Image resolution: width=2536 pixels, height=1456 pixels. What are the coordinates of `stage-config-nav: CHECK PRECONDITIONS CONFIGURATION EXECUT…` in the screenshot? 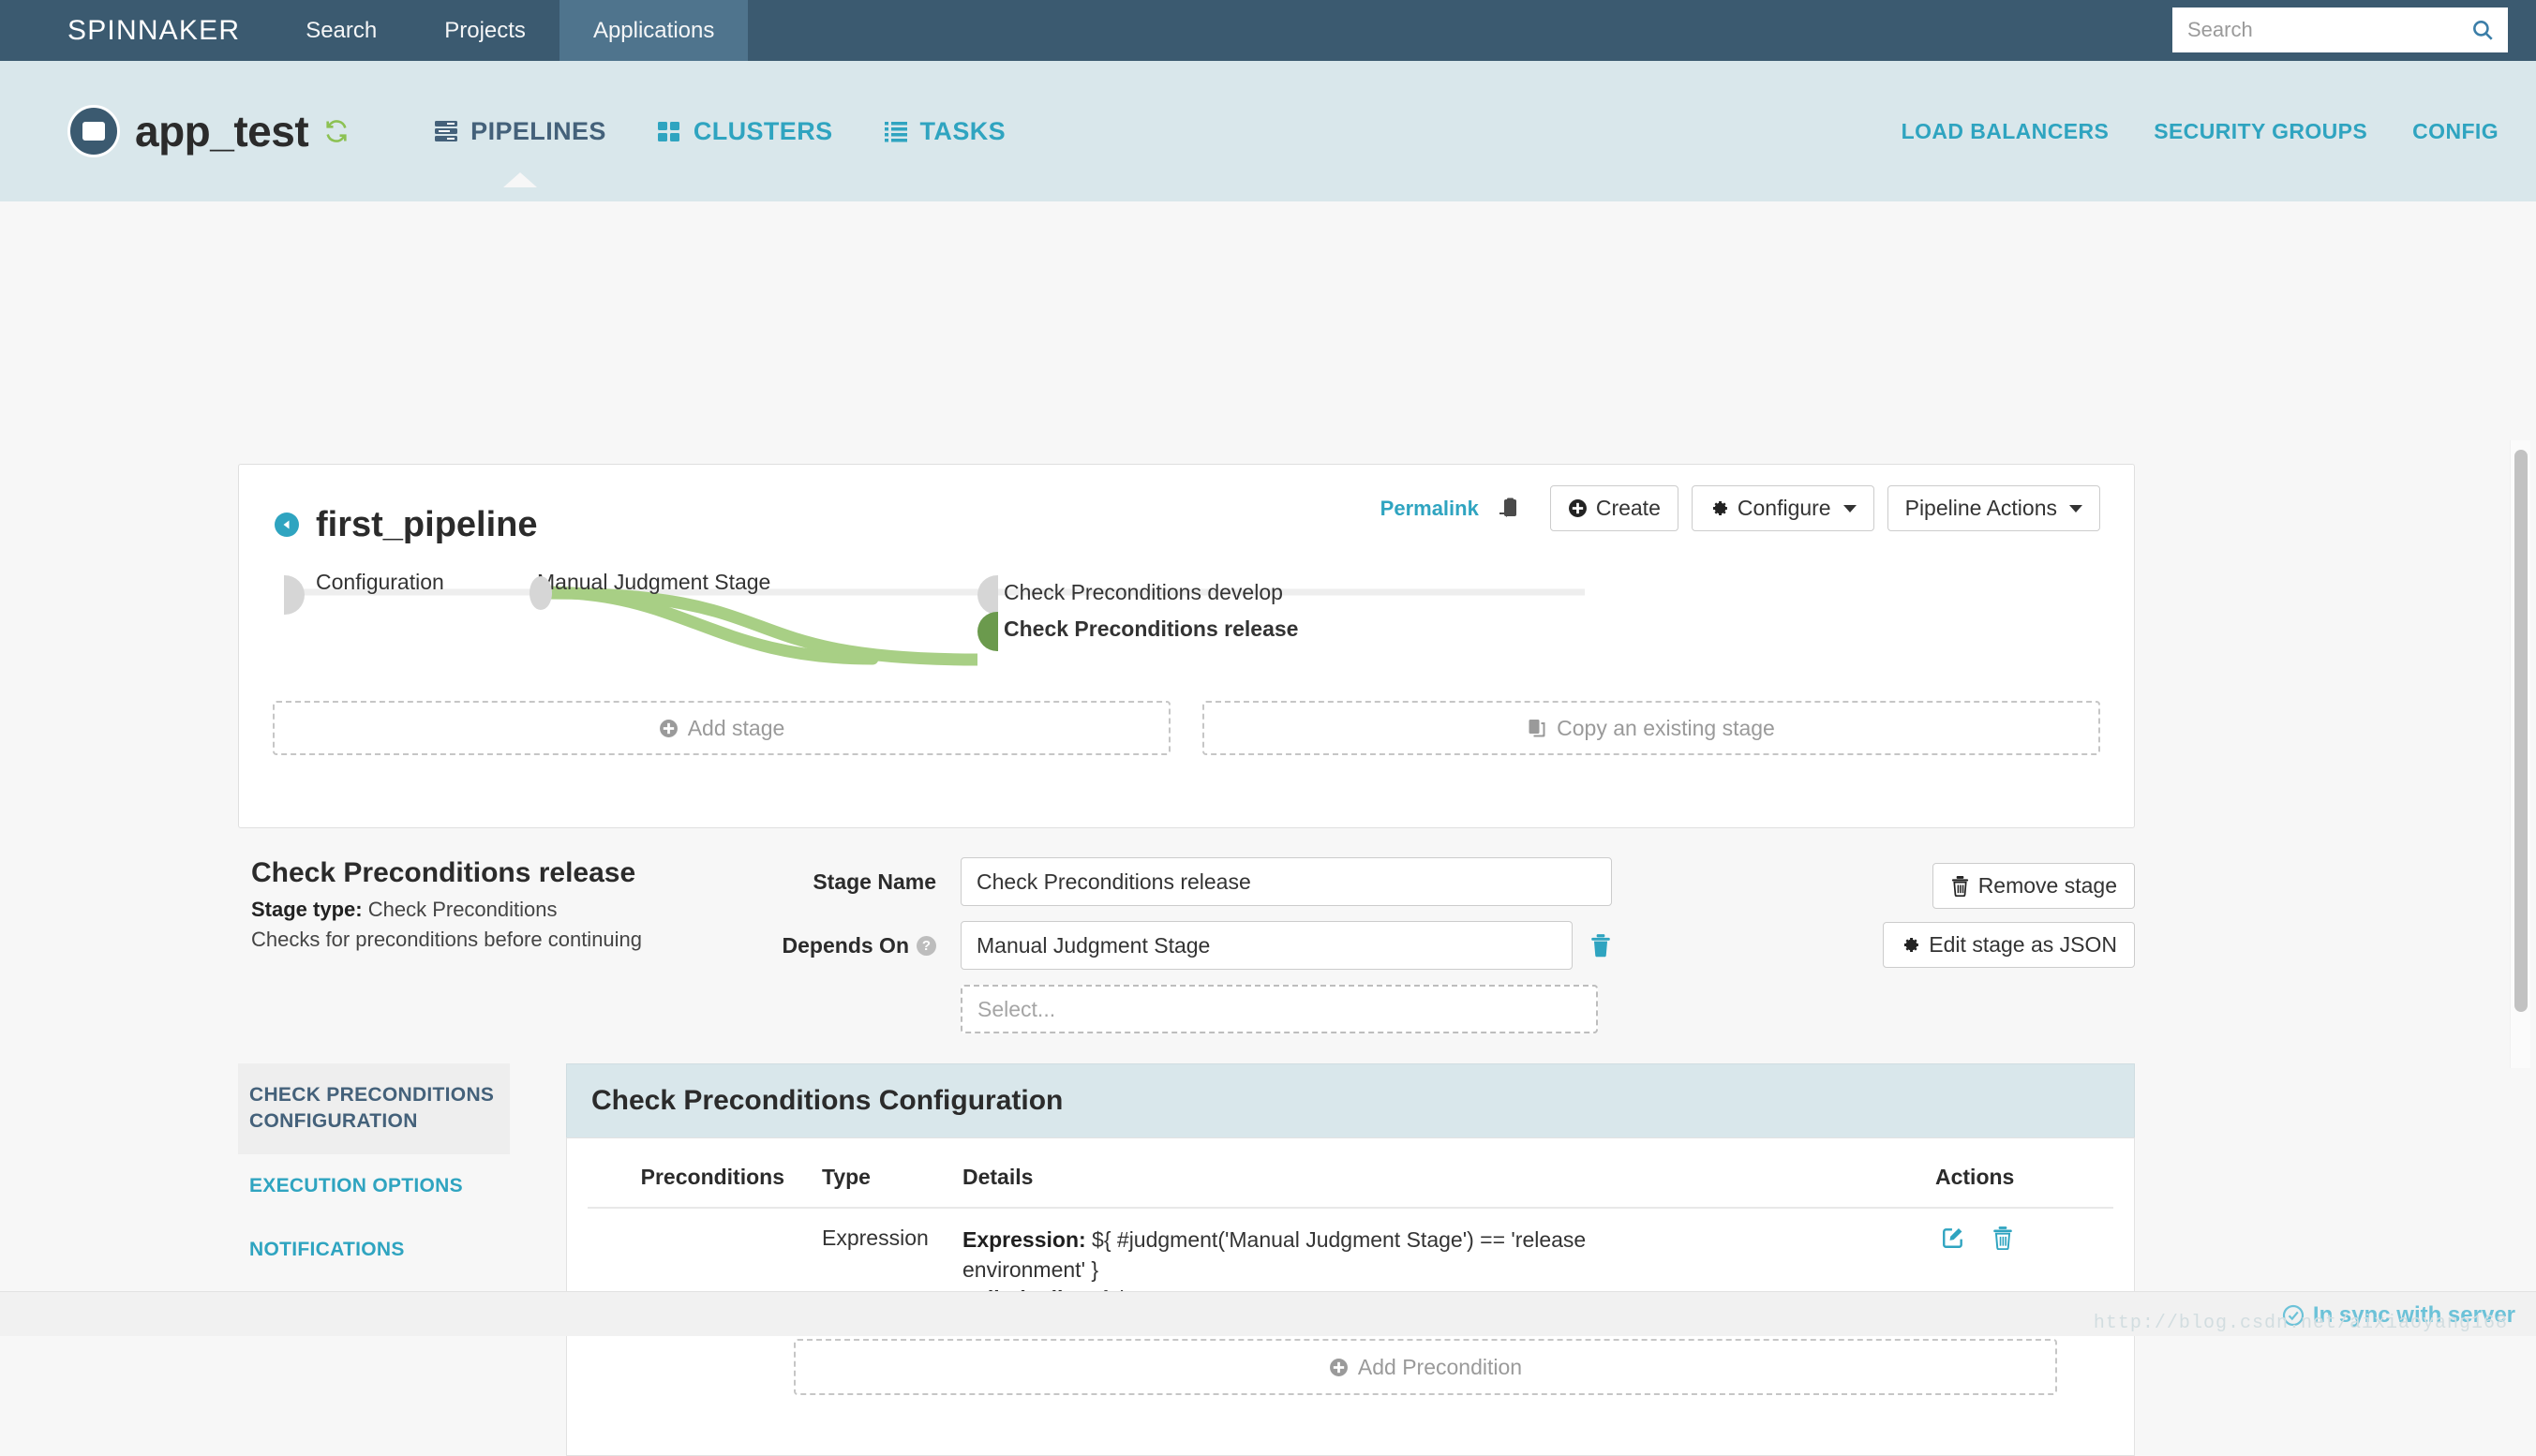 It's located at (374, 1259).